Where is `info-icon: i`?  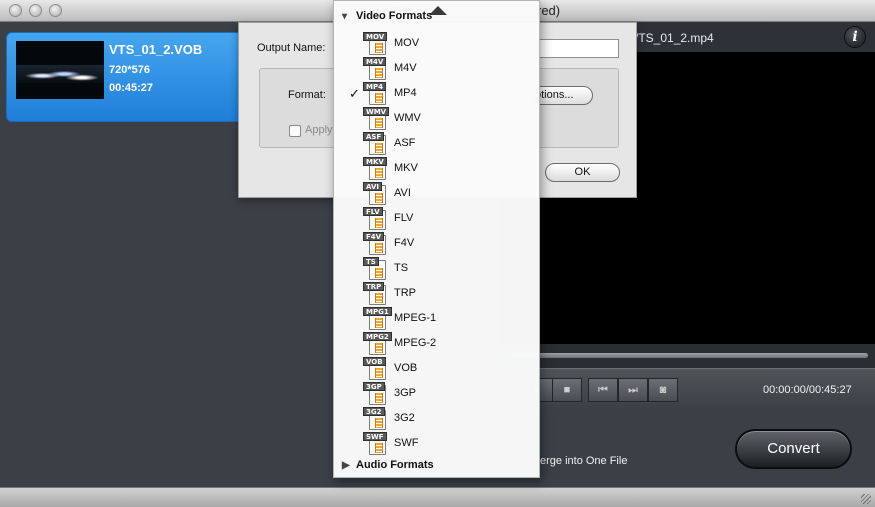
info-icon: i is located at coordinates (855, 37).